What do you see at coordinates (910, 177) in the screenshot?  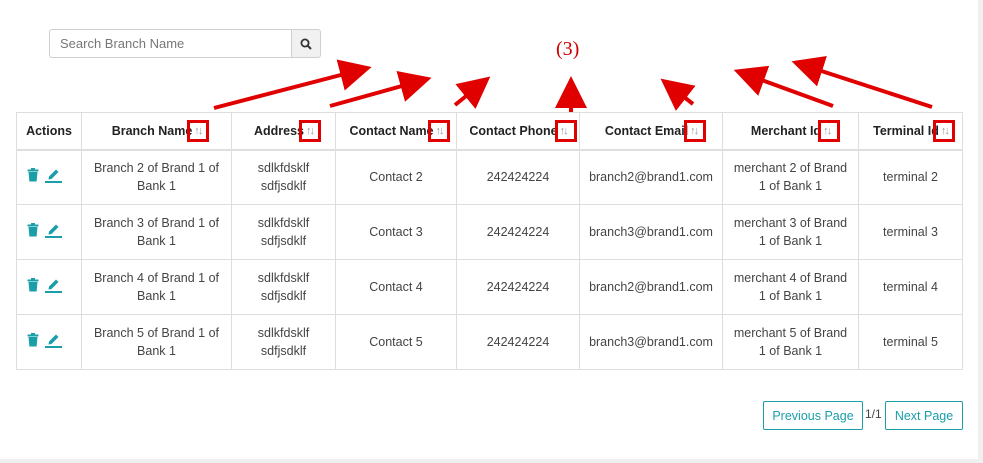 I see `cell-terminal-id: terminal 2` at bounding box center [910, 177].